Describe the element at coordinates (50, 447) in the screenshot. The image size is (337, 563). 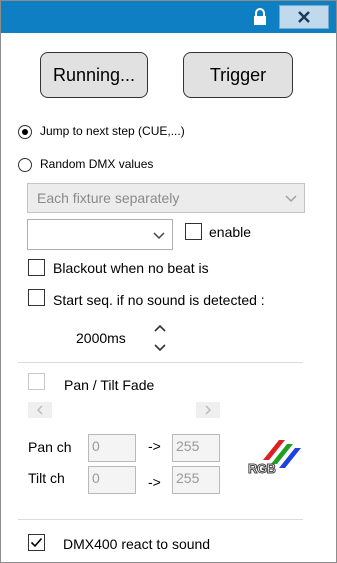
I see `pan-channel-label: Pan ch` at that location.